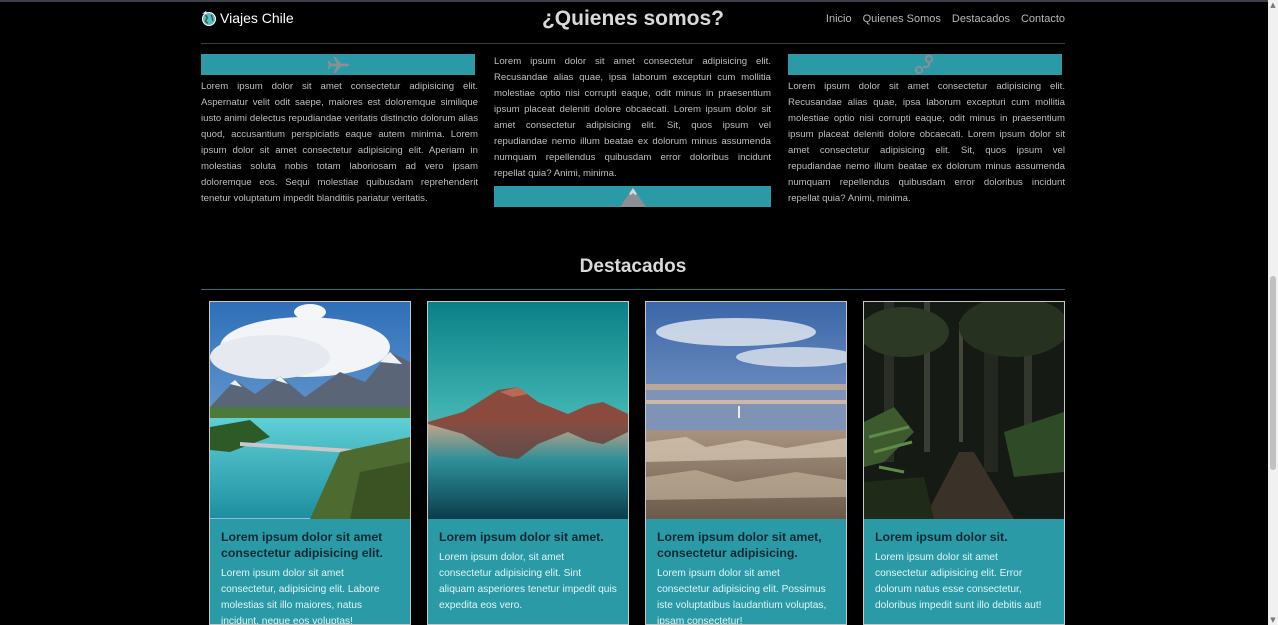 The image size is (1278, 625). Describe the element at coordinates (633, 43) in the screenshot. I see `navbar-divider` at that location.